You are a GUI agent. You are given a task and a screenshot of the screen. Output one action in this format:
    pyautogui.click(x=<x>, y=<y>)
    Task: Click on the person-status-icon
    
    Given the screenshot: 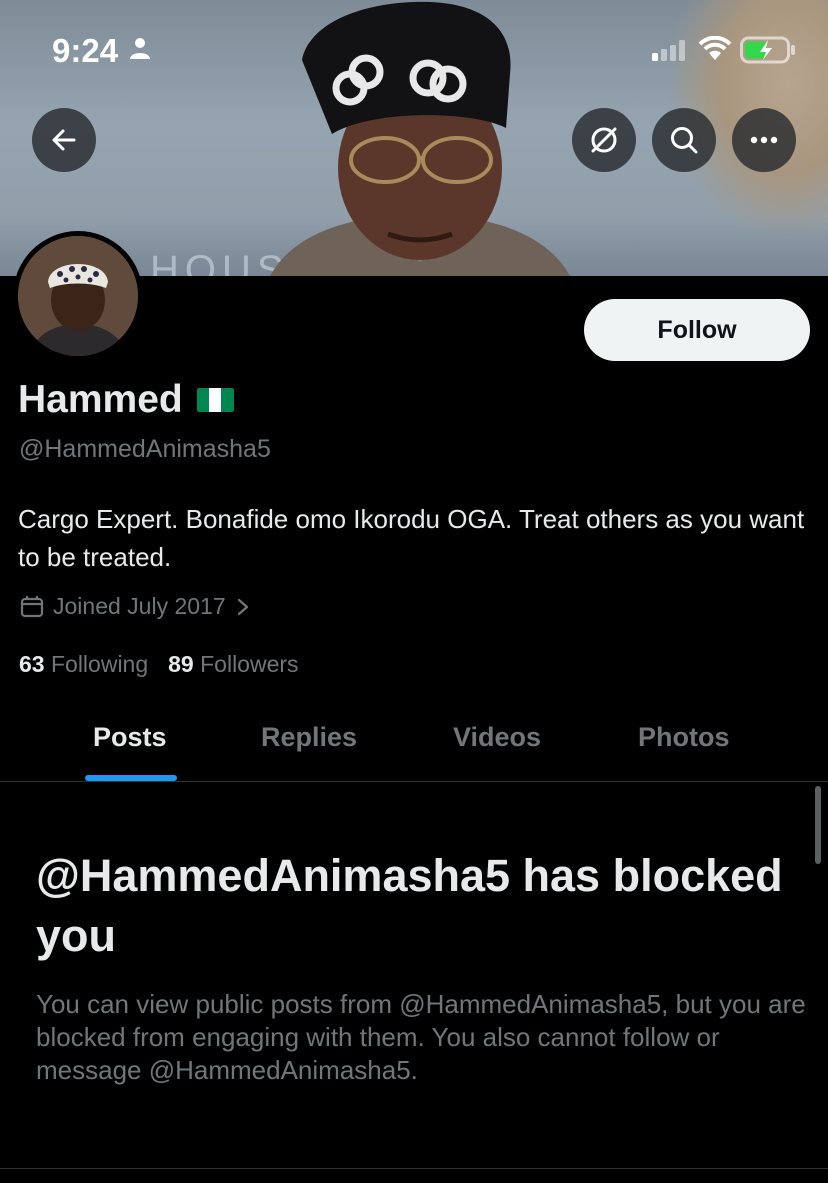 What is the action you would take?
    pyautogui.click(x=140, y=48)
    